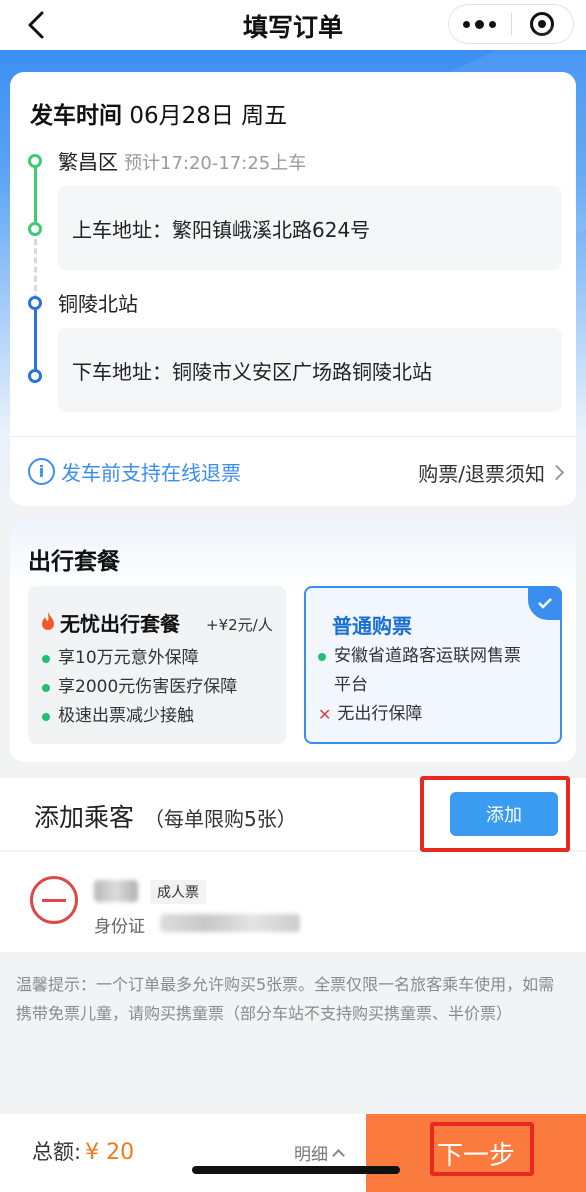  What do you see at coordinates (74, 562) in the screenshot?
I see `package-title: 出行套餐` at bounding box center [74, 562].